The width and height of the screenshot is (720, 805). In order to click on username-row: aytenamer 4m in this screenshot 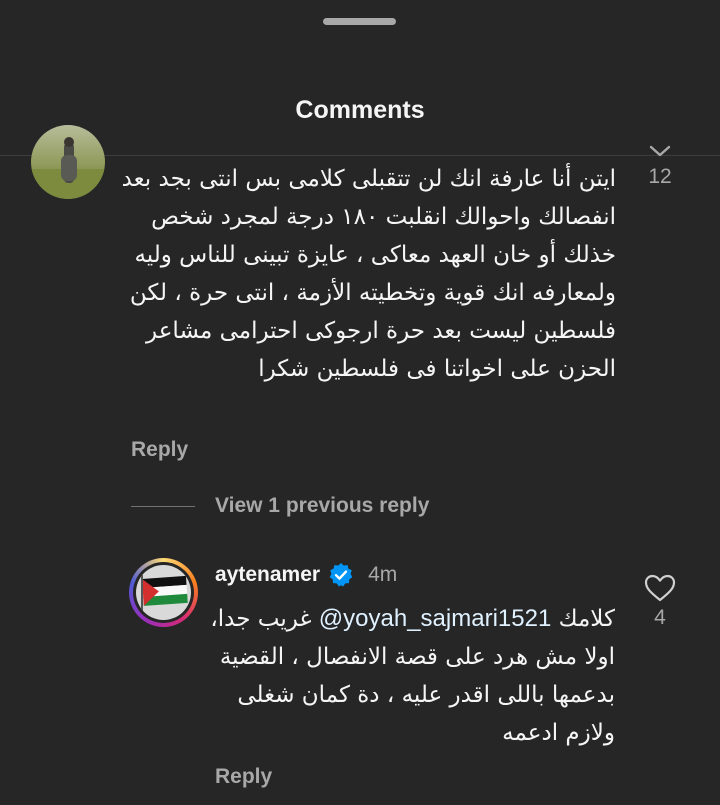, I will do `click(306, 575)`.